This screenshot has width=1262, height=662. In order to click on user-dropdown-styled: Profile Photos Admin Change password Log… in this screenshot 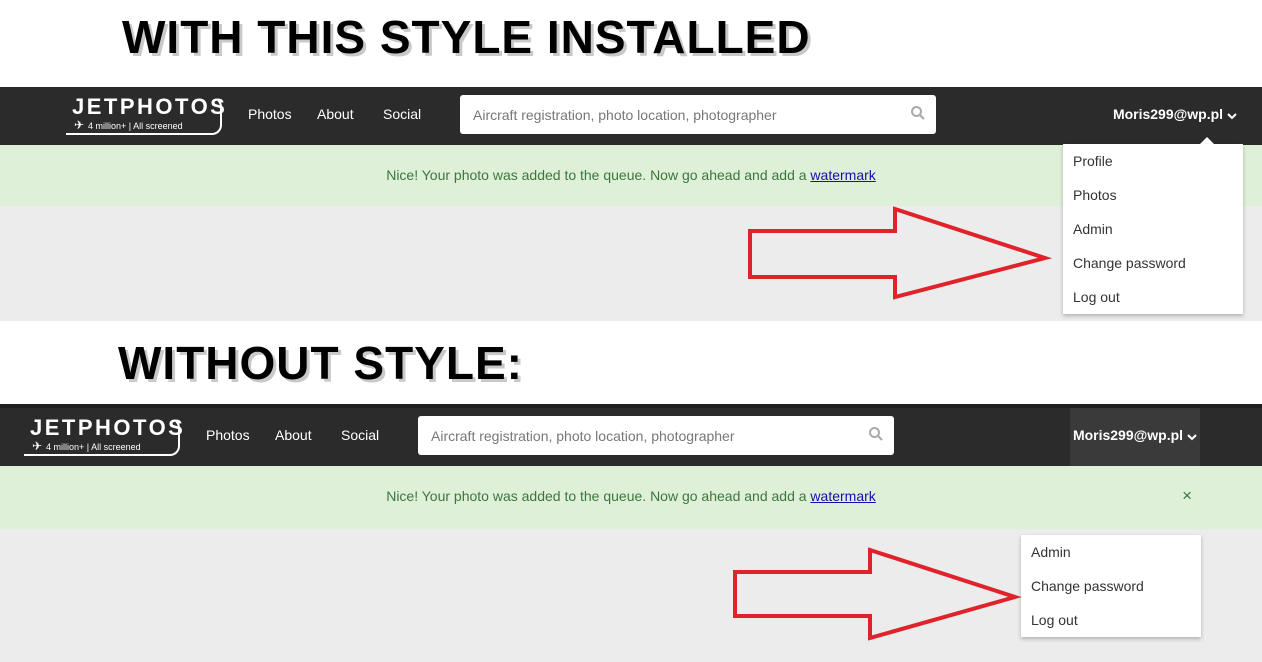, I will do `click(1153, 229)`.